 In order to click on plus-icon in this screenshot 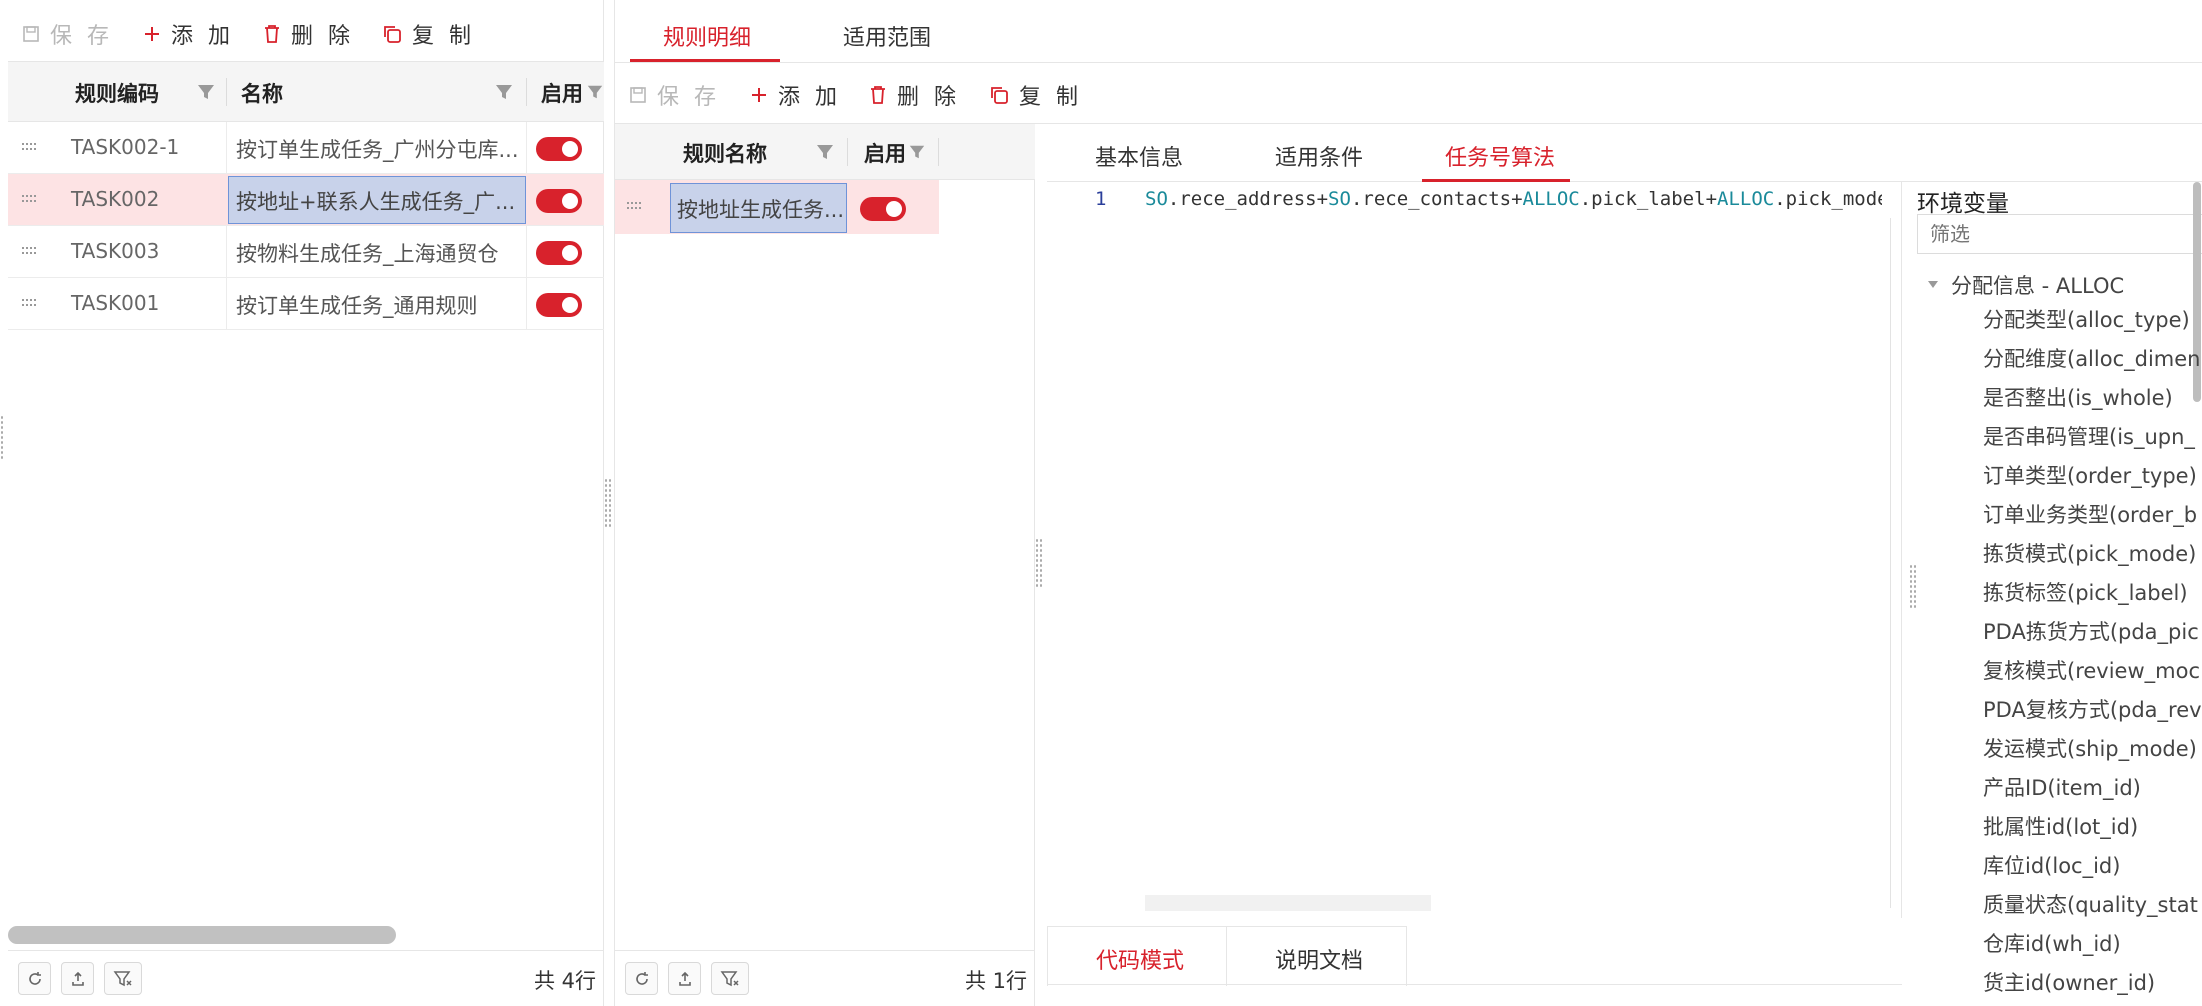, I will do `click(759, 95)`.